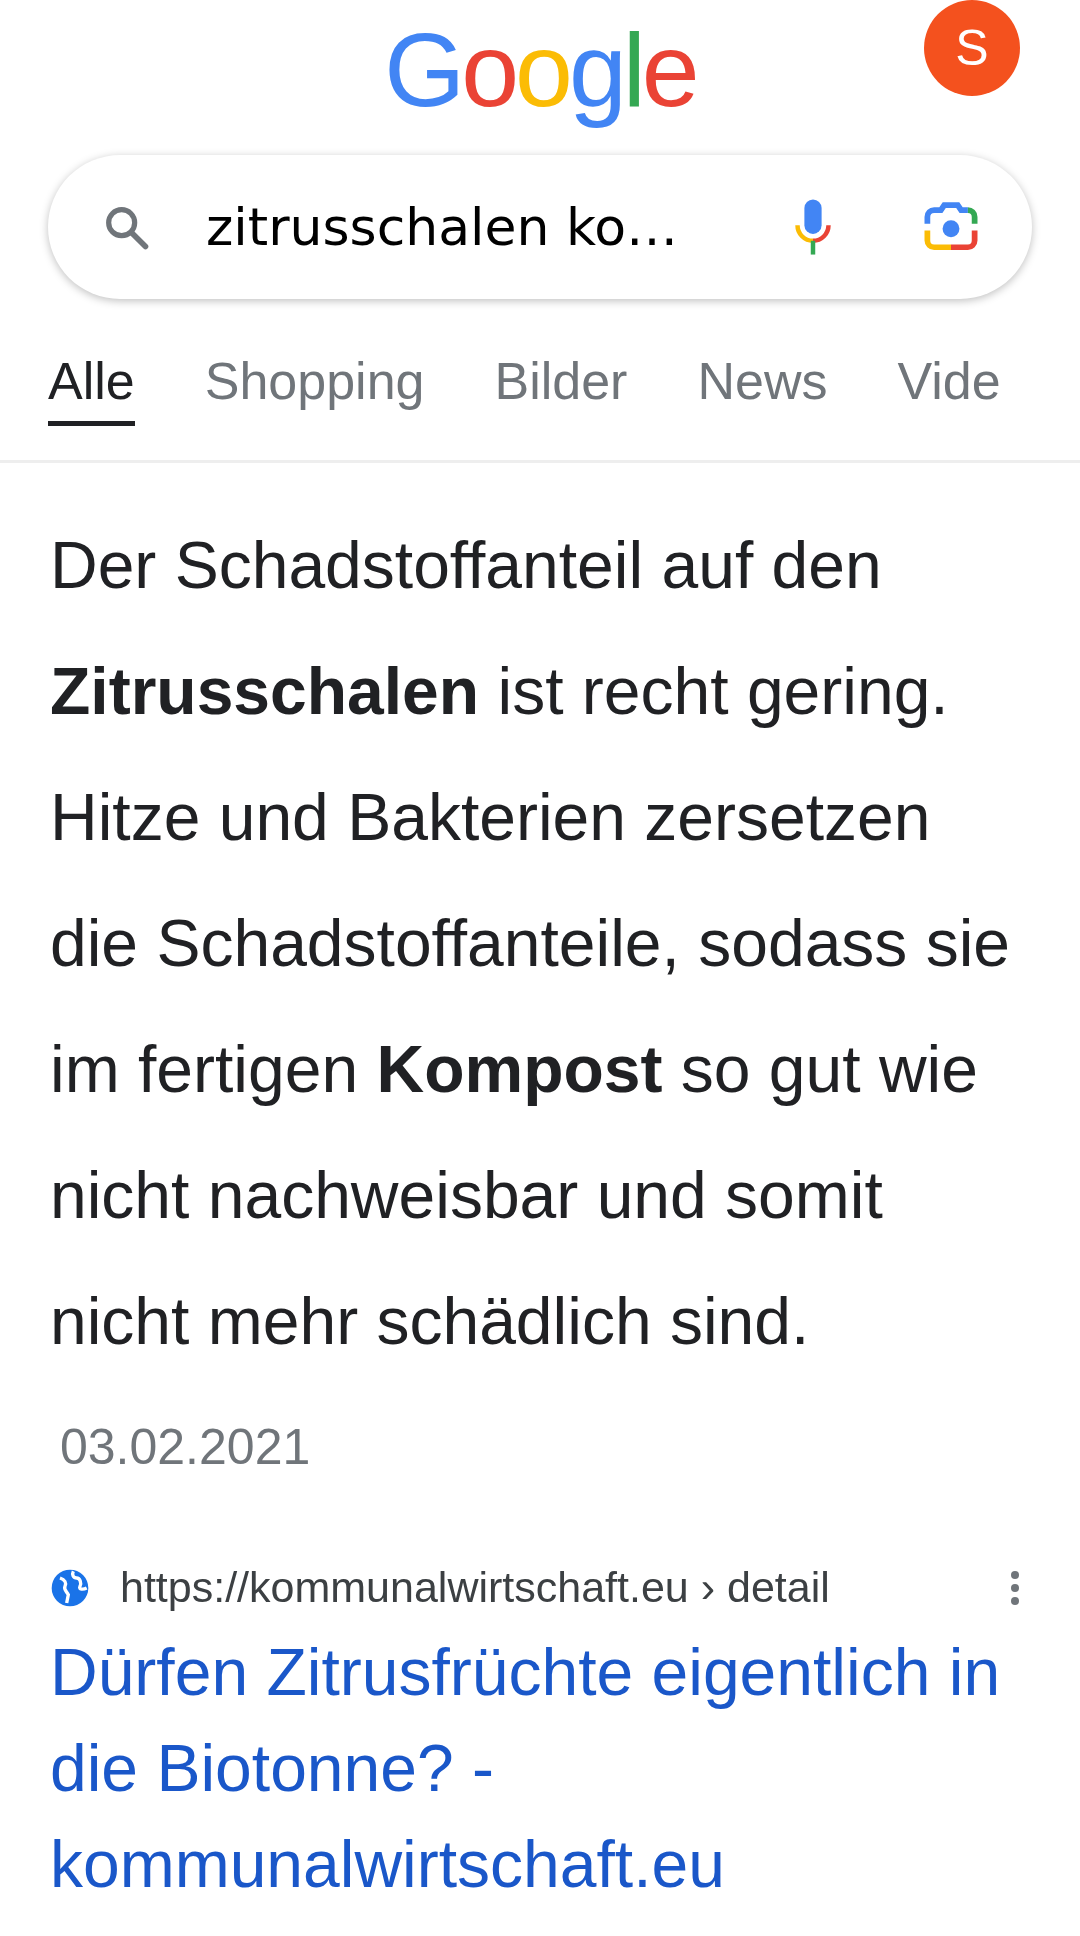 The image size is (1080, 1936). What do you see at coordinates (70, 1587) in the screenshot?
I see `globe-icon` at bounding box center [70, 1587].